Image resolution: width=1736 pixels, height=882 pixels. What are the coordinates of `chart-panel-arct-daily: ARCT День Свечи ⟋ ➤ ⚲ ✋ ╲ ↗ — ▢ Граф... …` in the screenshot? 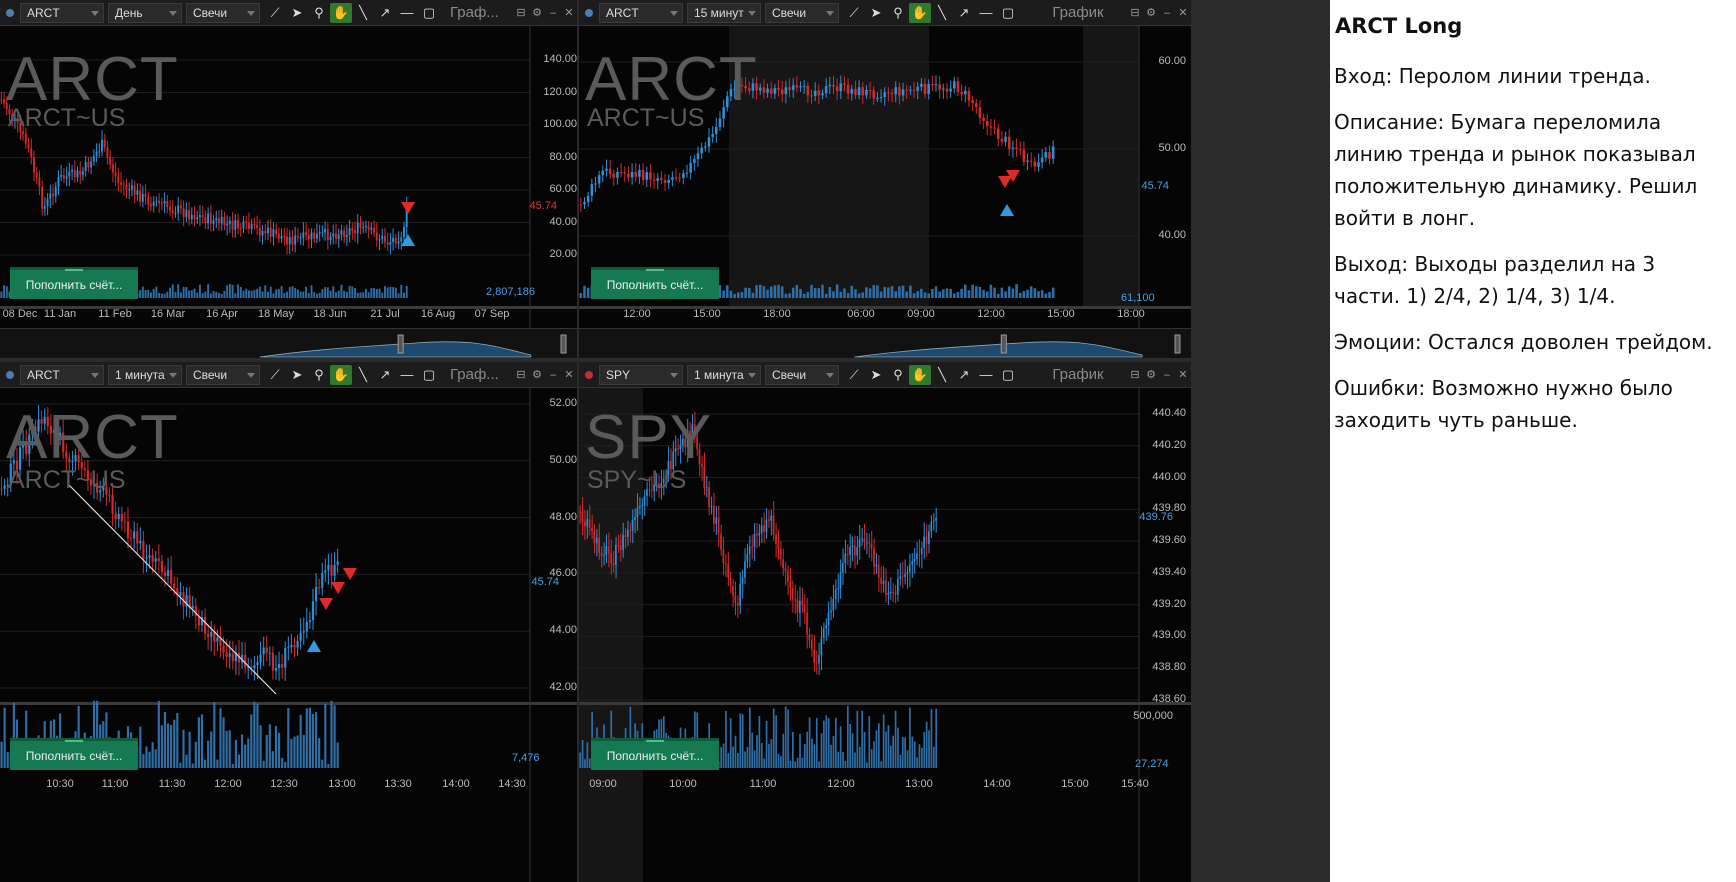 It's located at (288, 179).